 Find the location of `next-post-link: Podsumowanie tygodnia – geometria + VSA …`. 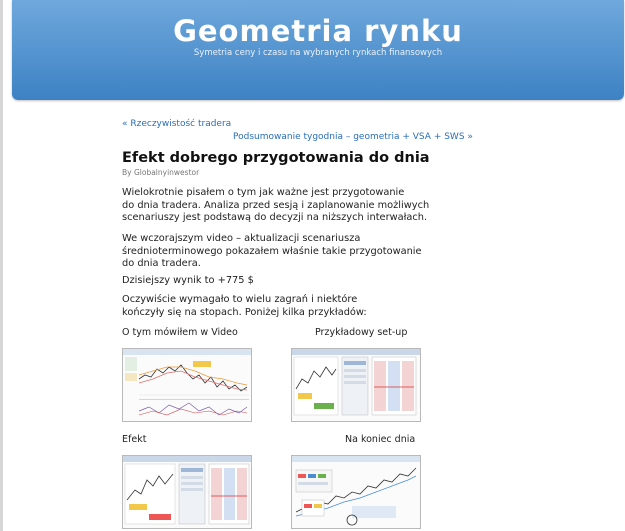

next-post-link: Podsumowanie tygodnia – geometria + VSA … is located at coordinates (353, 137).